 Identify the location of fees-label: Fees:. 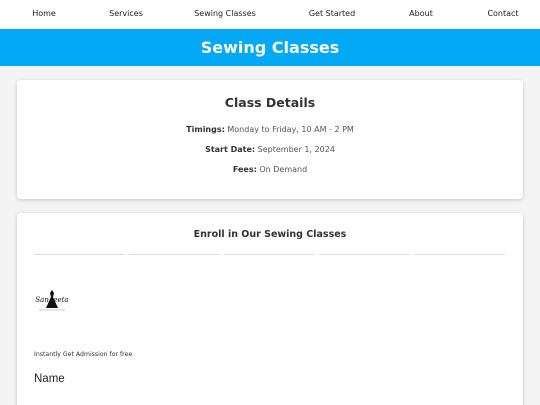
(244, 169).